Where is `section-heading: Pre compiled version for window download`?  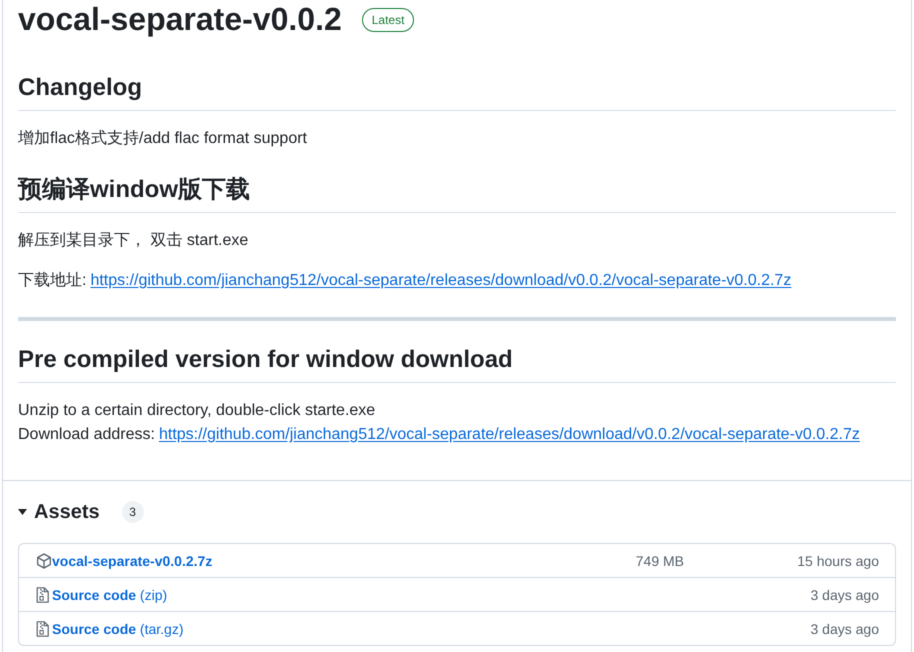 section-heading: Pre compiled version for window download is located at coordinates (457, 364).